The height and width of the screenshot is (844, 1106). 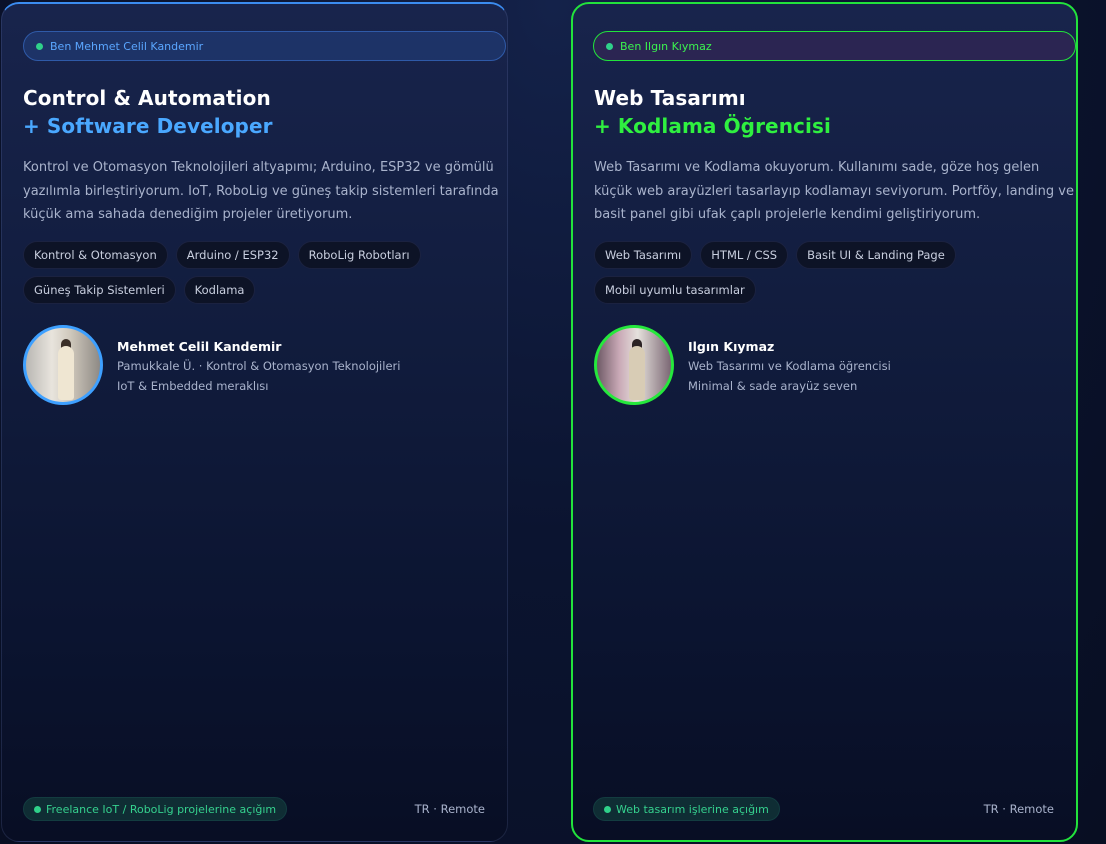 I want to click on profile-name: Mehmet Celil Kandemir, so click(x=199, y=346).